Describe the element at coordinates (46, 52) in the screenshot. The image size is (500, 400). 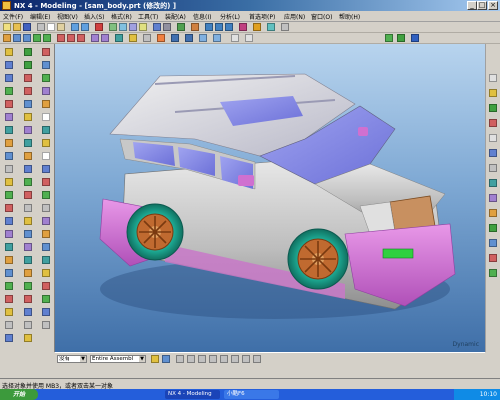
I see `hole-icon` at that location.